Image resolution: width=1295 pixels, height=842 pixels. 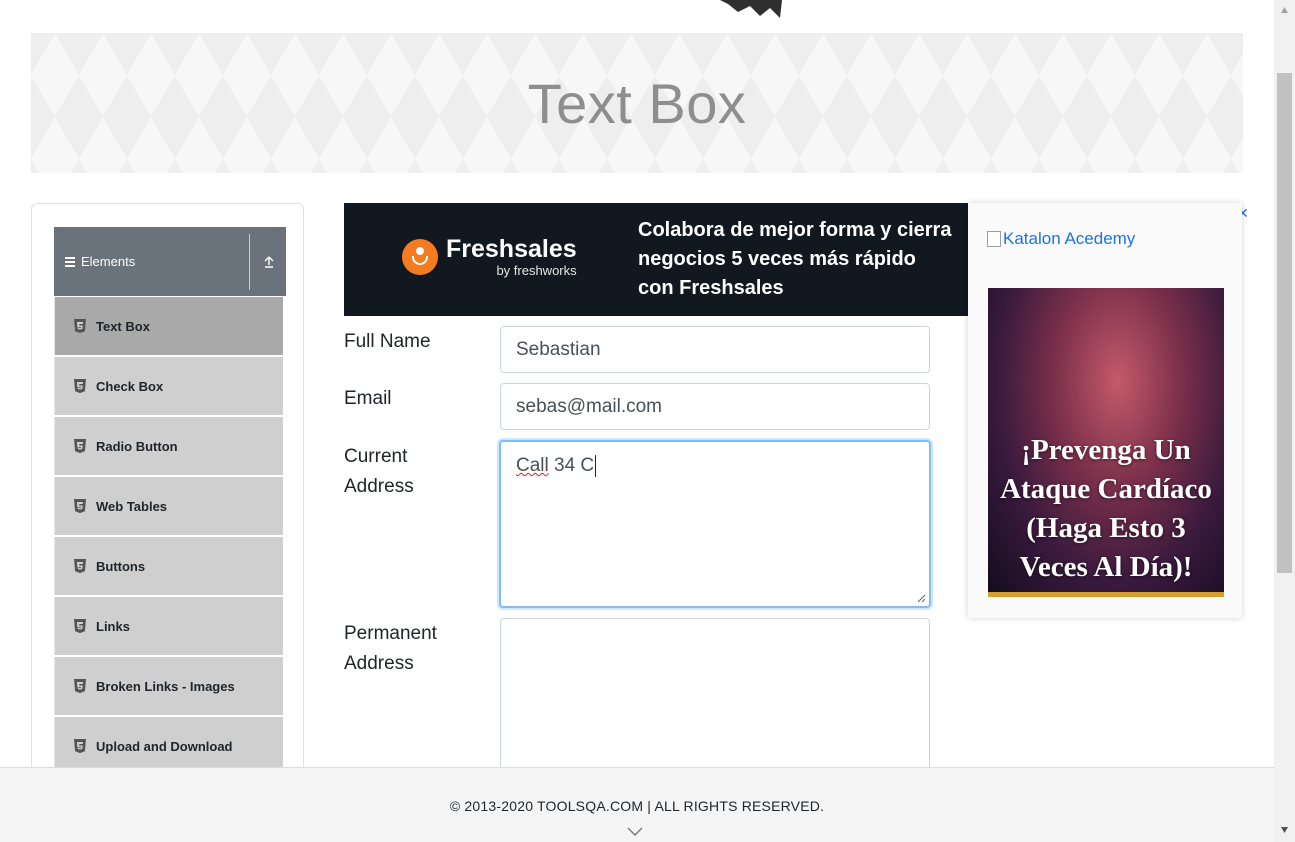 I want to click on permanent-address-label: Permanent Address, so click(x=390, y=649).